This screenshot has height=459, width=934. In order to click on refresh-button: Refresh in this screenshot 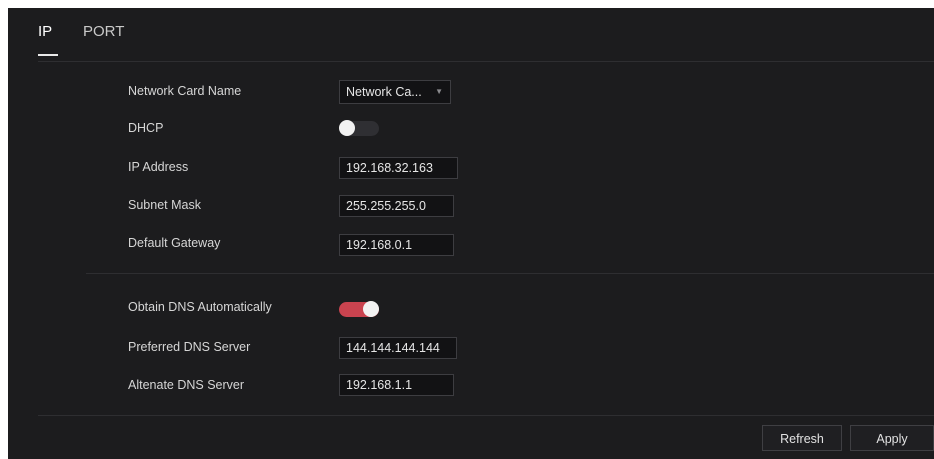, I will do `click(802, 438)`.